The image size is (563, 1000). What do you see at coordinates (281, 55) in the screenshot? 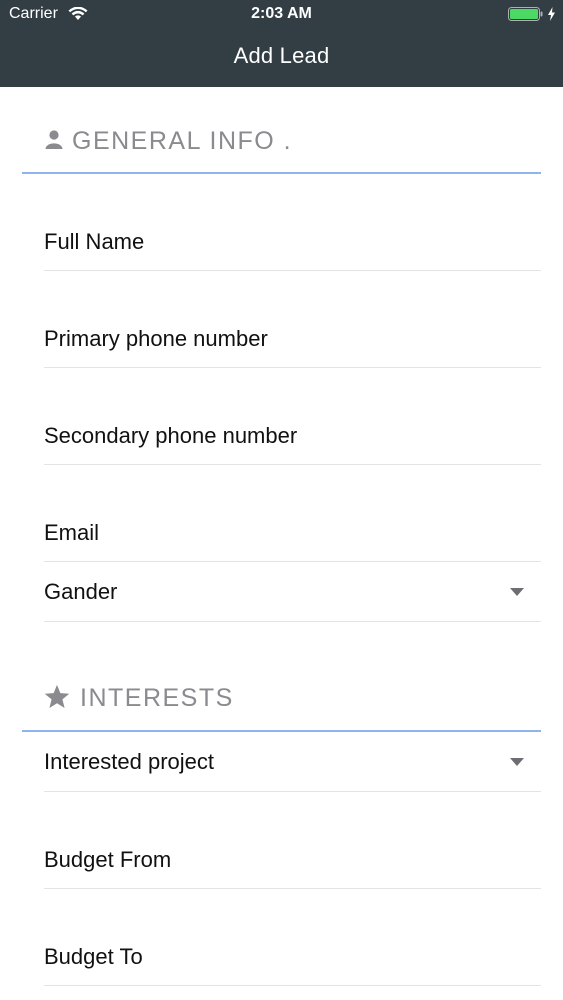
I see `page-title: Add Lead` at bounding box center [281, 55].